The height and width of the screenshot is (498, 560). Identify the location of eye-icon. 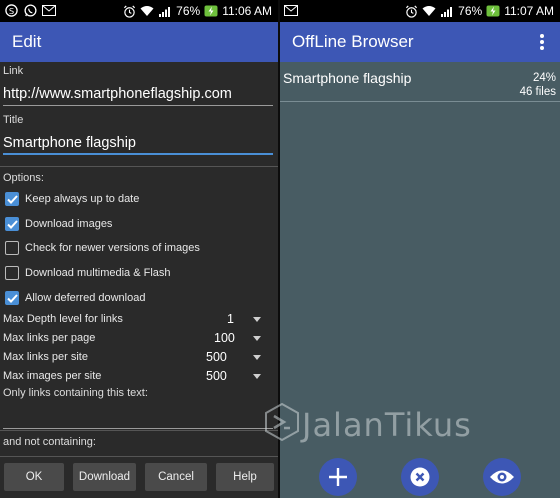
(502, 477).